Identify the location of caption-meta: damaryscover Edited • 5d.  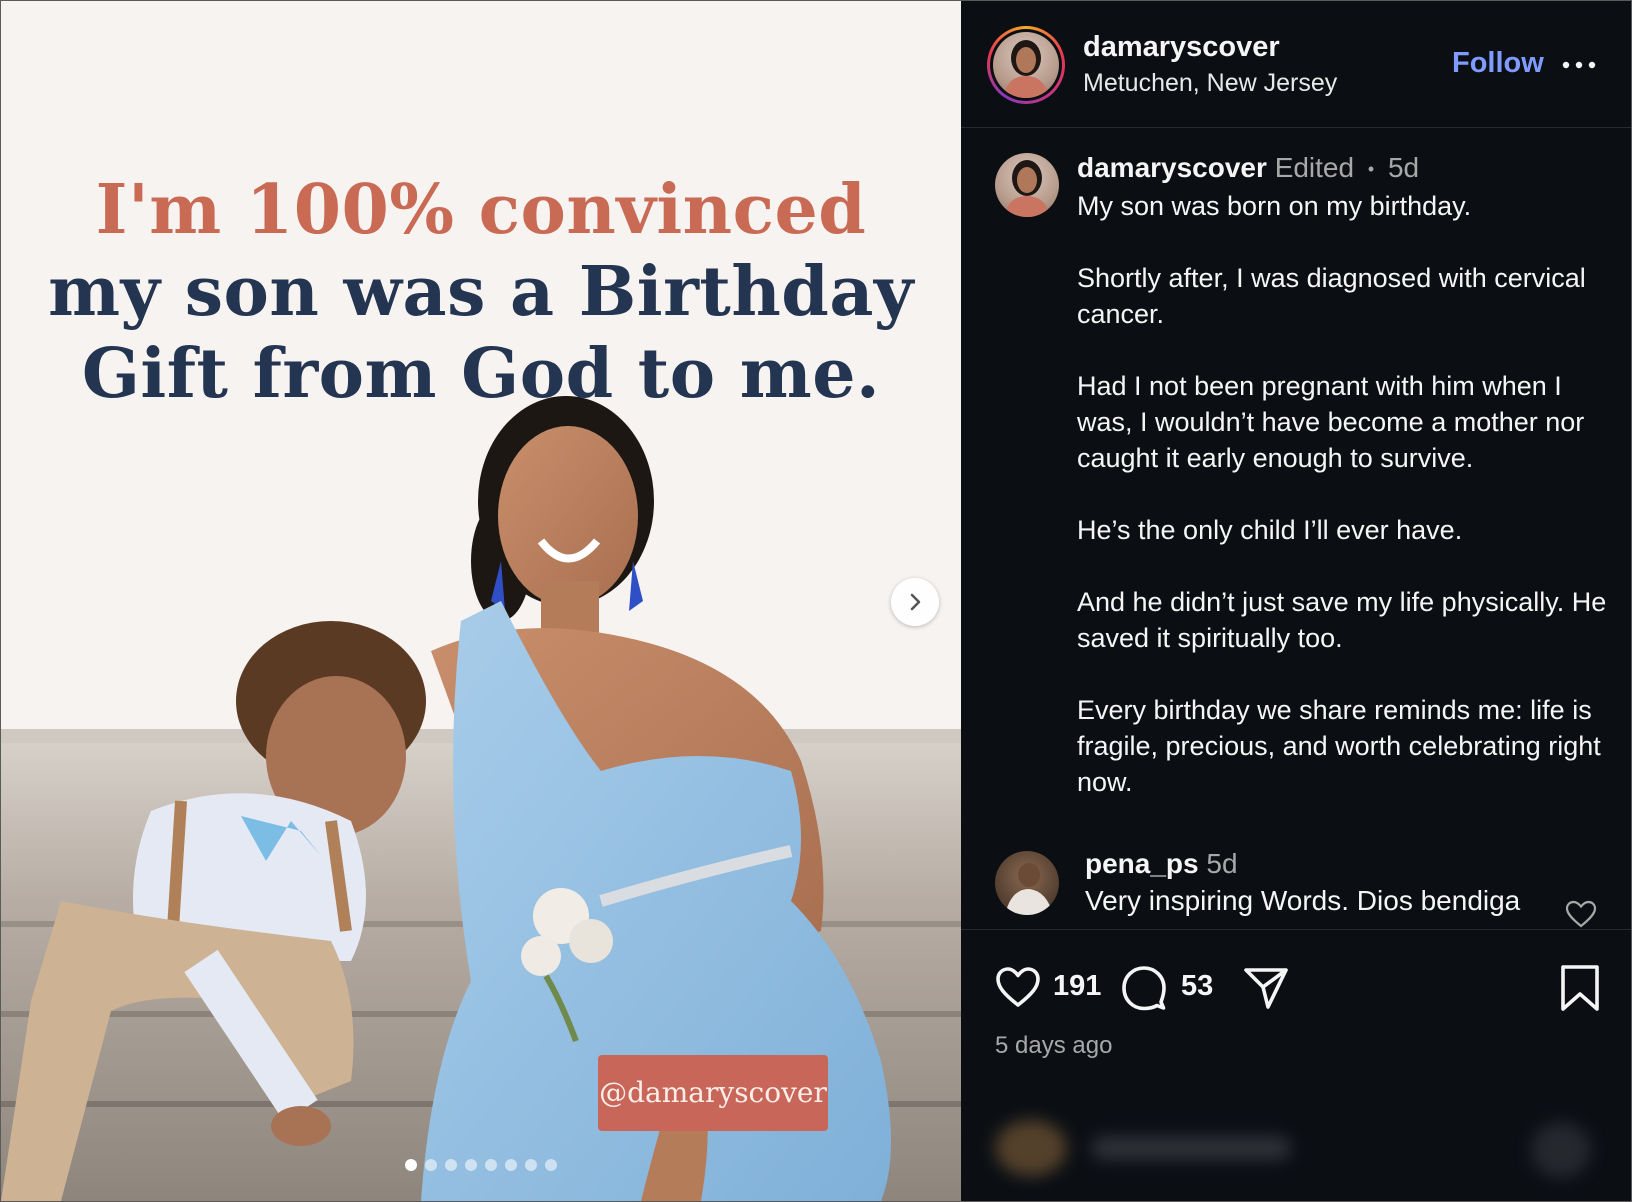
(1248, 168).